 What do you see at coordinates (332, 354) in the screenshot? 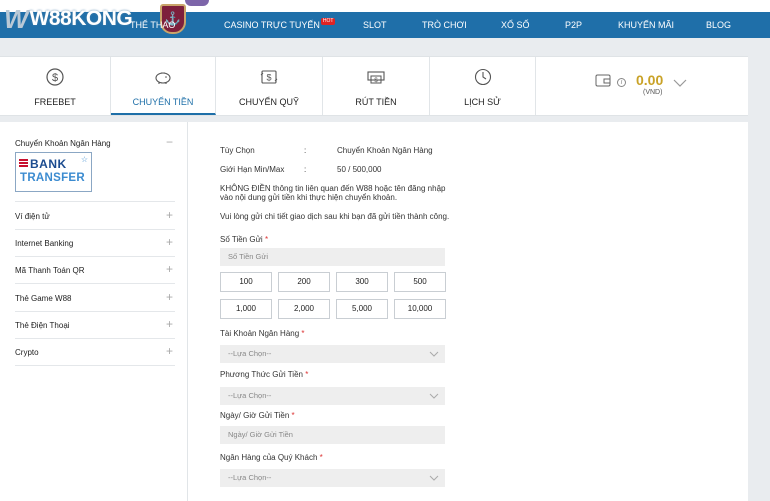
I see `bank-account-select: --Lựa Chọn--` at bounding box center [332, 354].